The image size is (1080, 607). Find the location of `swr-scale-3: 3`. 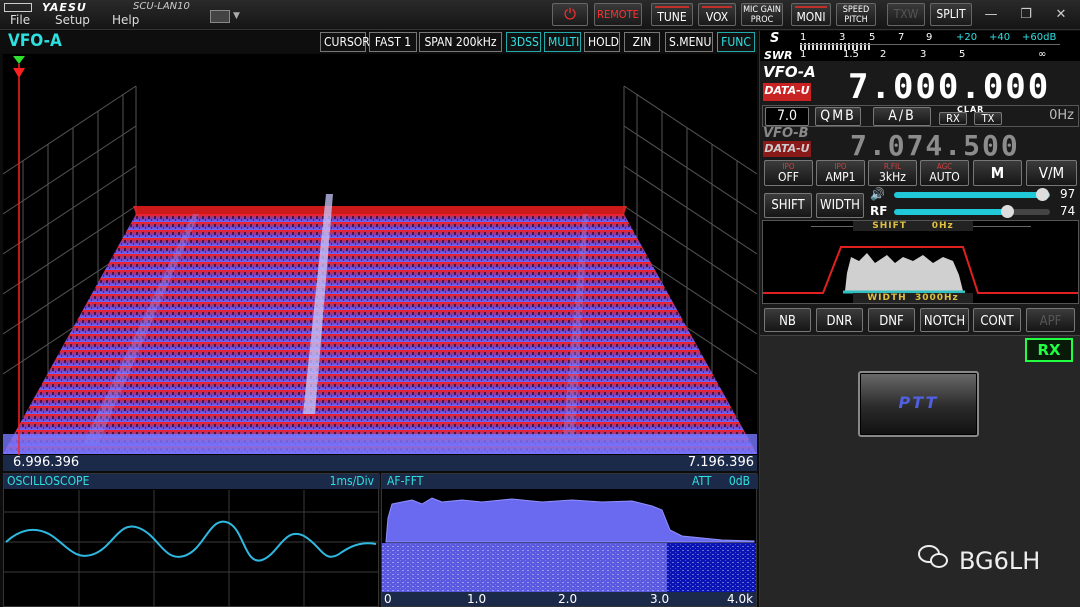

swr-scale-3: 3 is located at coordinates (923, 54).